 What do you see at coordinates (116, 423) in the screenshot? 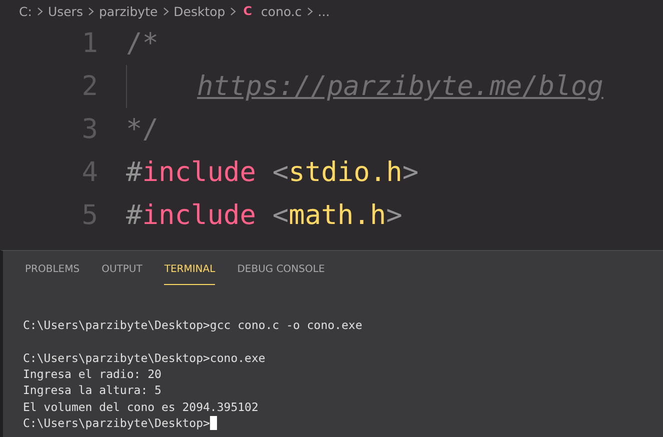
I see `terminal-line: C:\Users\parzibyte\Desktop>` at bounding box center [116, 423].